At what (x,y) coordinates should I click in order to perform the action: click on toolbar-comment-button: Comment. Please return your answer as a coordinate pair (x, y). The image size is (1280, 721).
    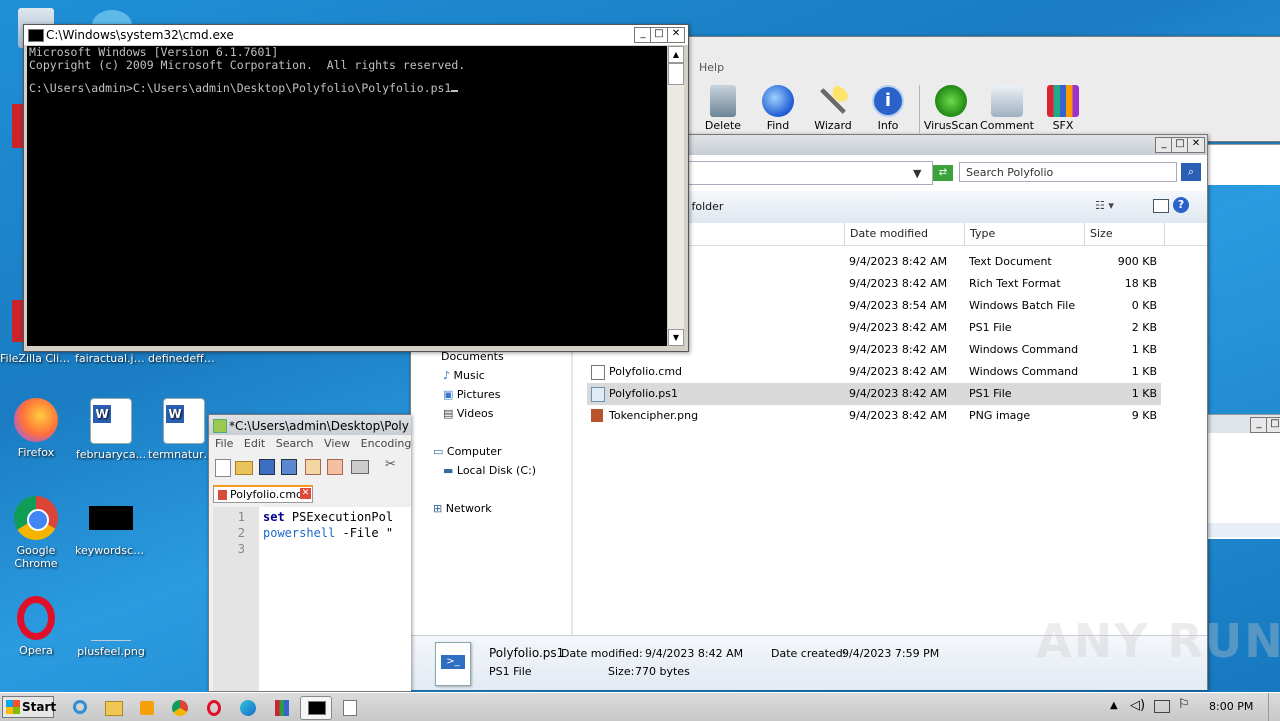
    Looking at the image, I should click on (1007, 106).